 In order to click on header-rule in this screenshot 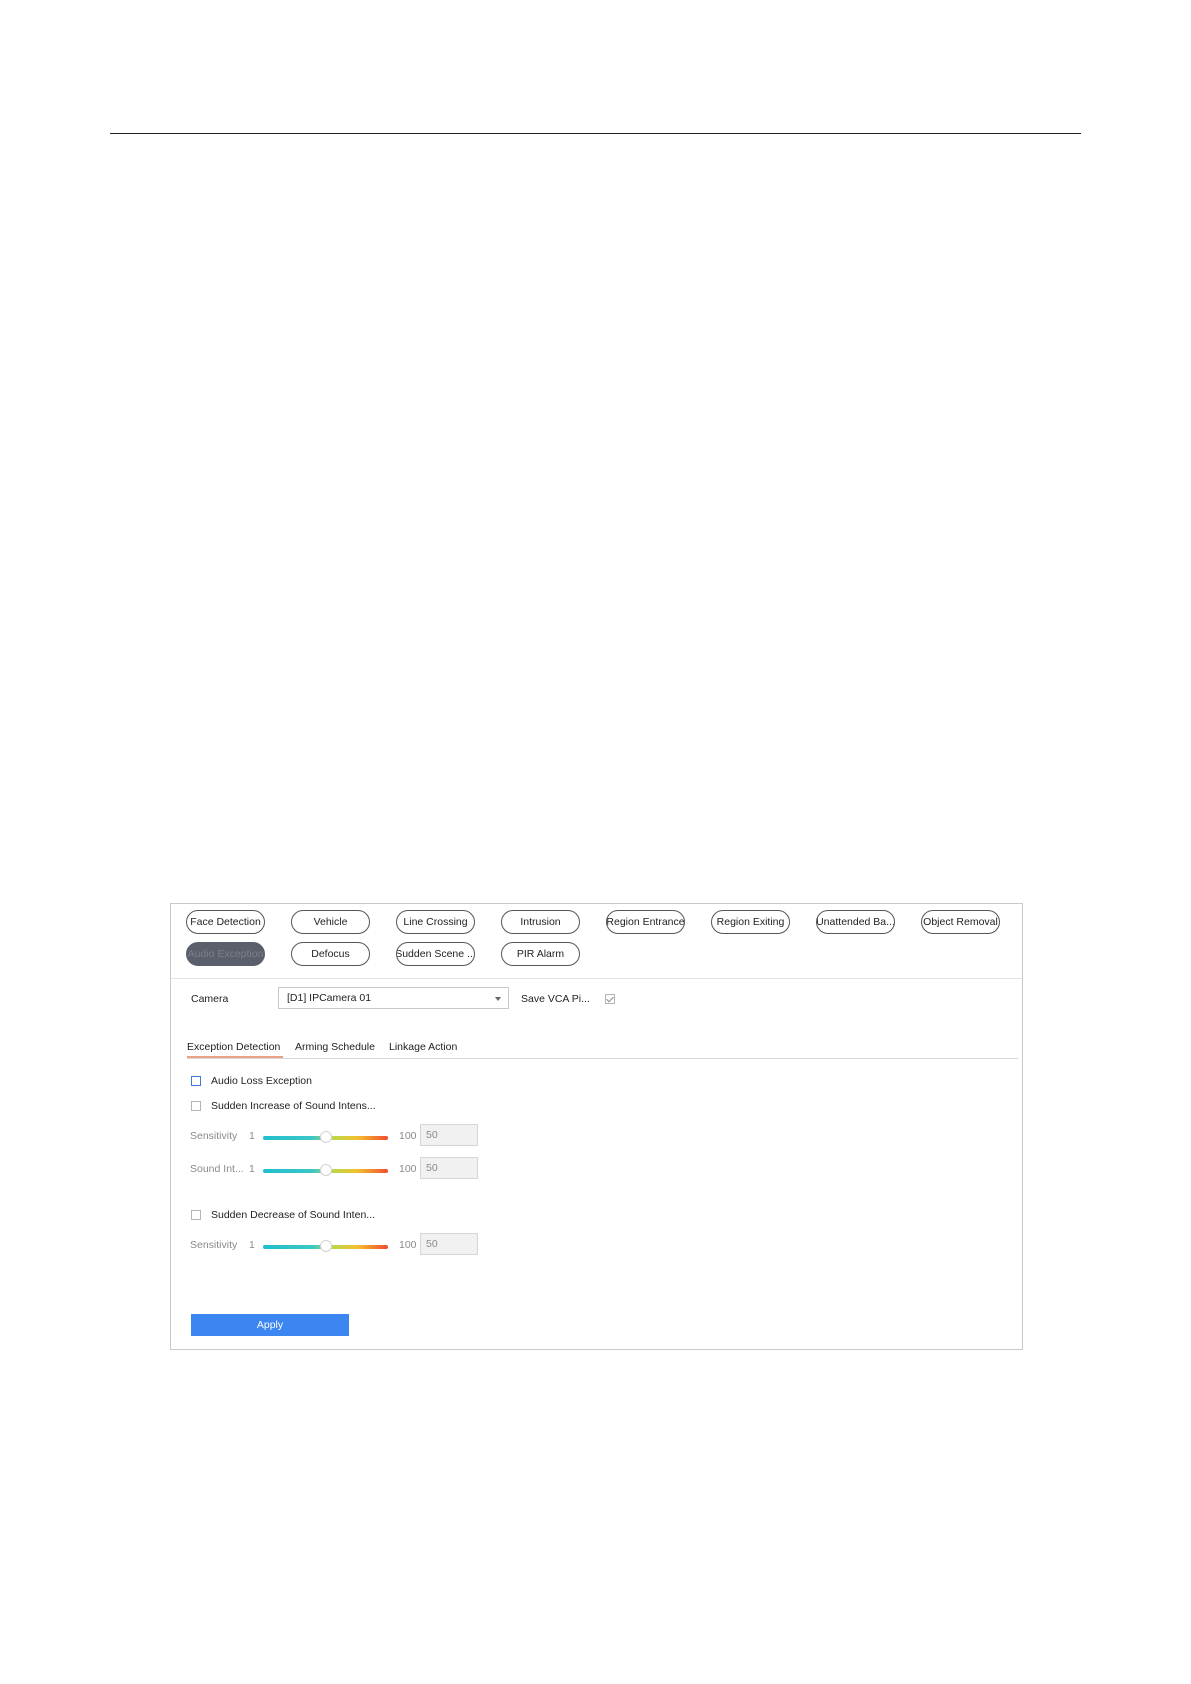, I will do `click(595, 133)`.